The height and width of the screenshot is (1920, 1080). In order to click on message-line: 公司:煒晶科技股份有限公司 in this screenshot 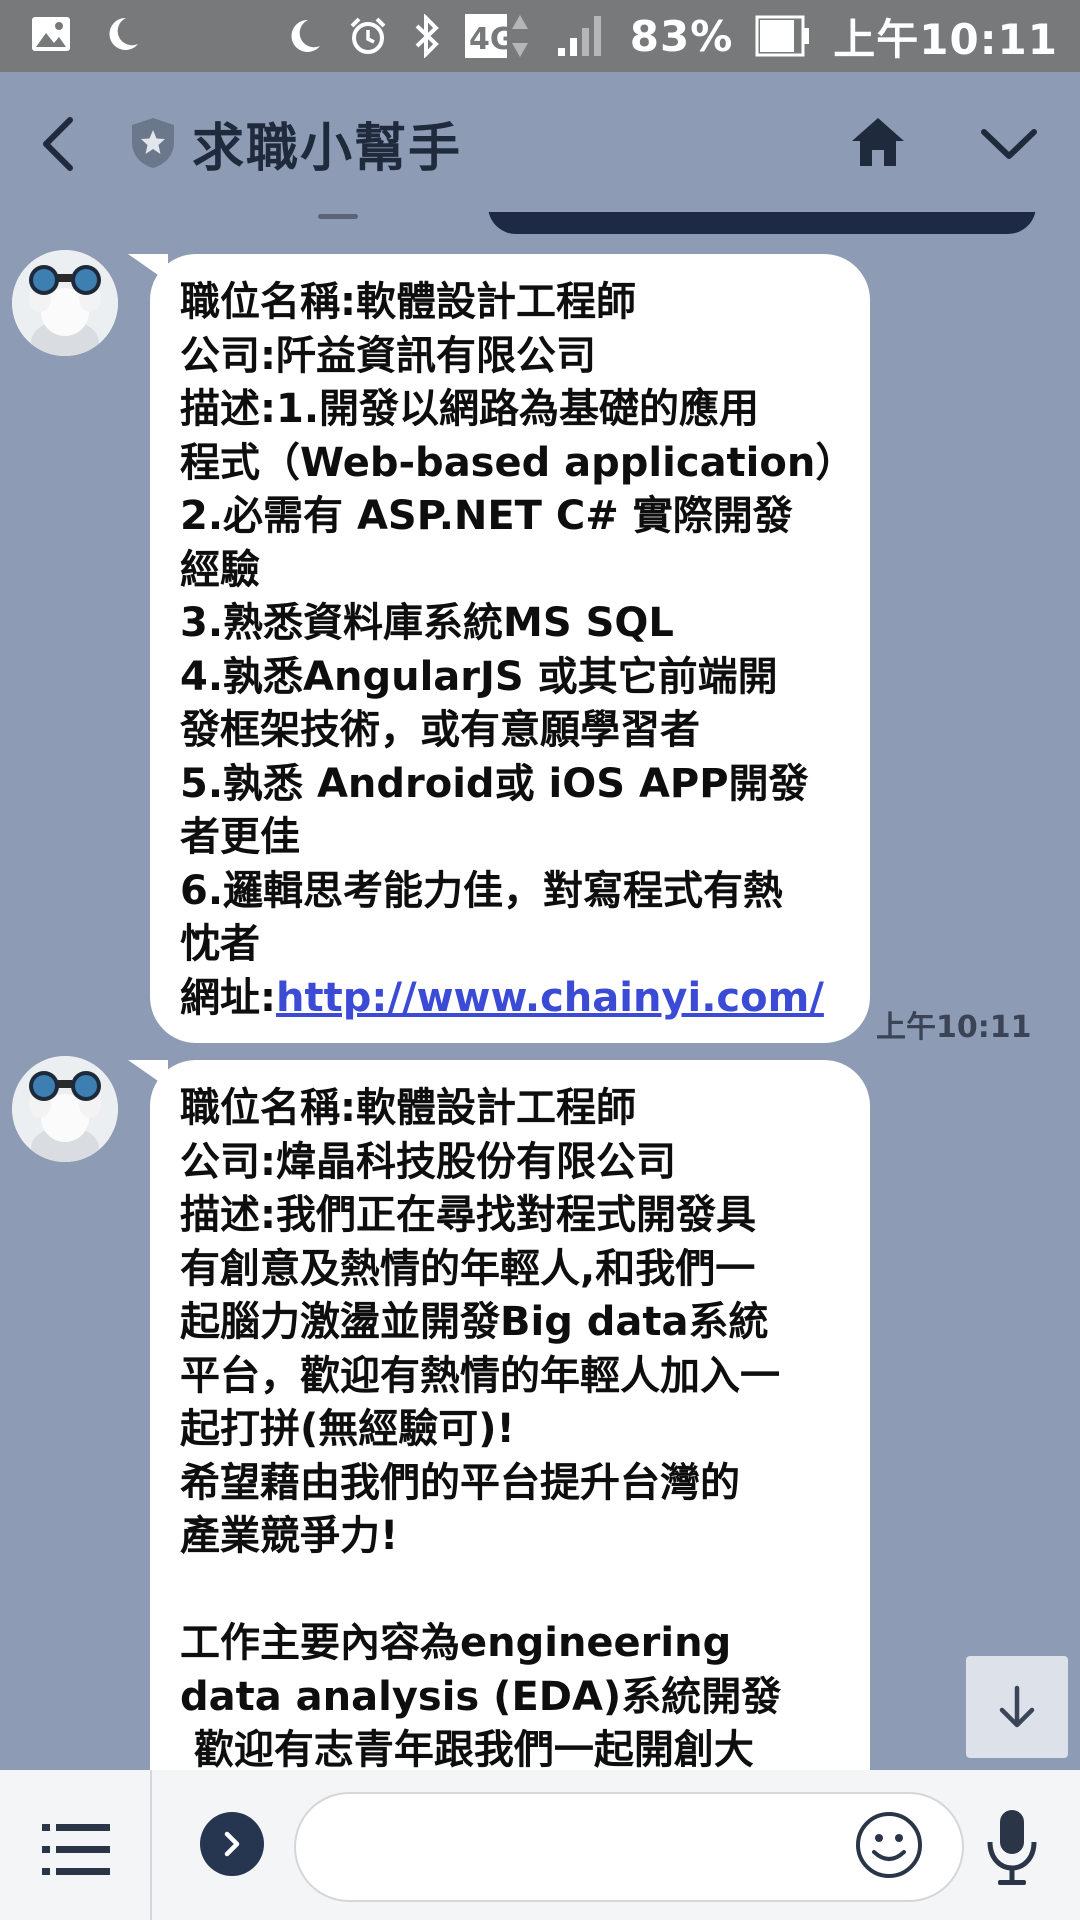, I will do `click(428, 1161)`.